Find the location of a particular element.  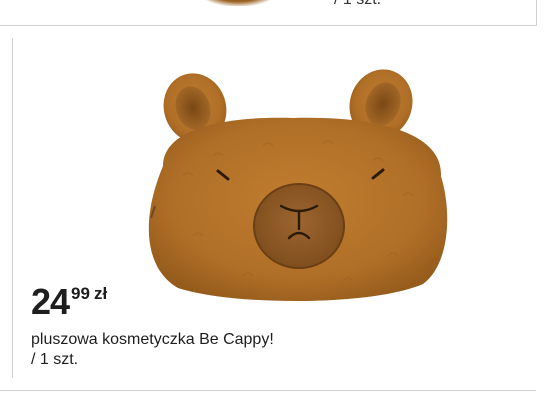

previous-product-unit: / 1 szt. is located at coordinates (357, 4).